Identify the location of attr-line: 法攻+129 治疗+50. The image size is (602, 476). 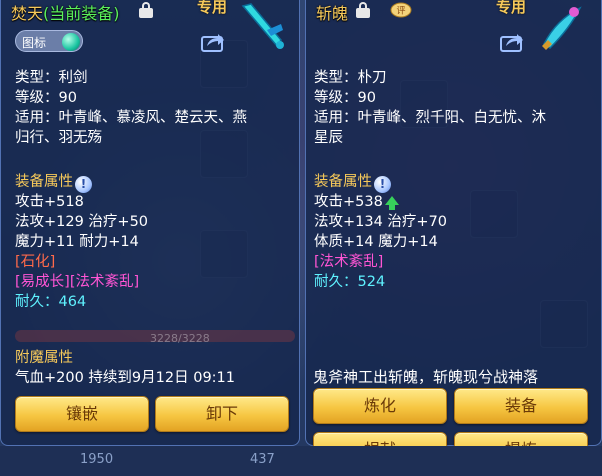
(82, 222).